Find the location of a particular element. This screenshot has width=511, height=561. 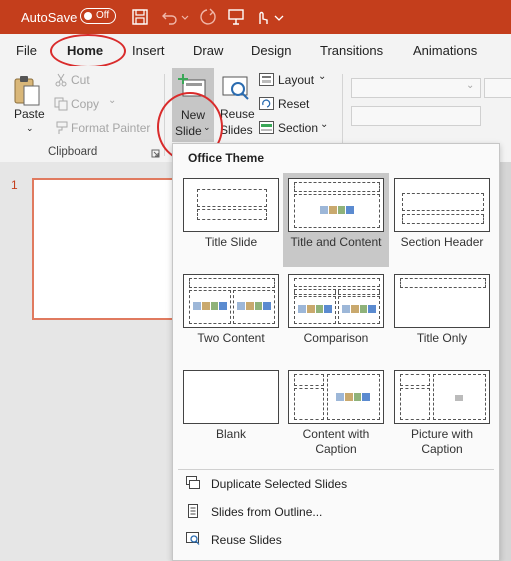

reset-icon is located at coordinates (266, 103).